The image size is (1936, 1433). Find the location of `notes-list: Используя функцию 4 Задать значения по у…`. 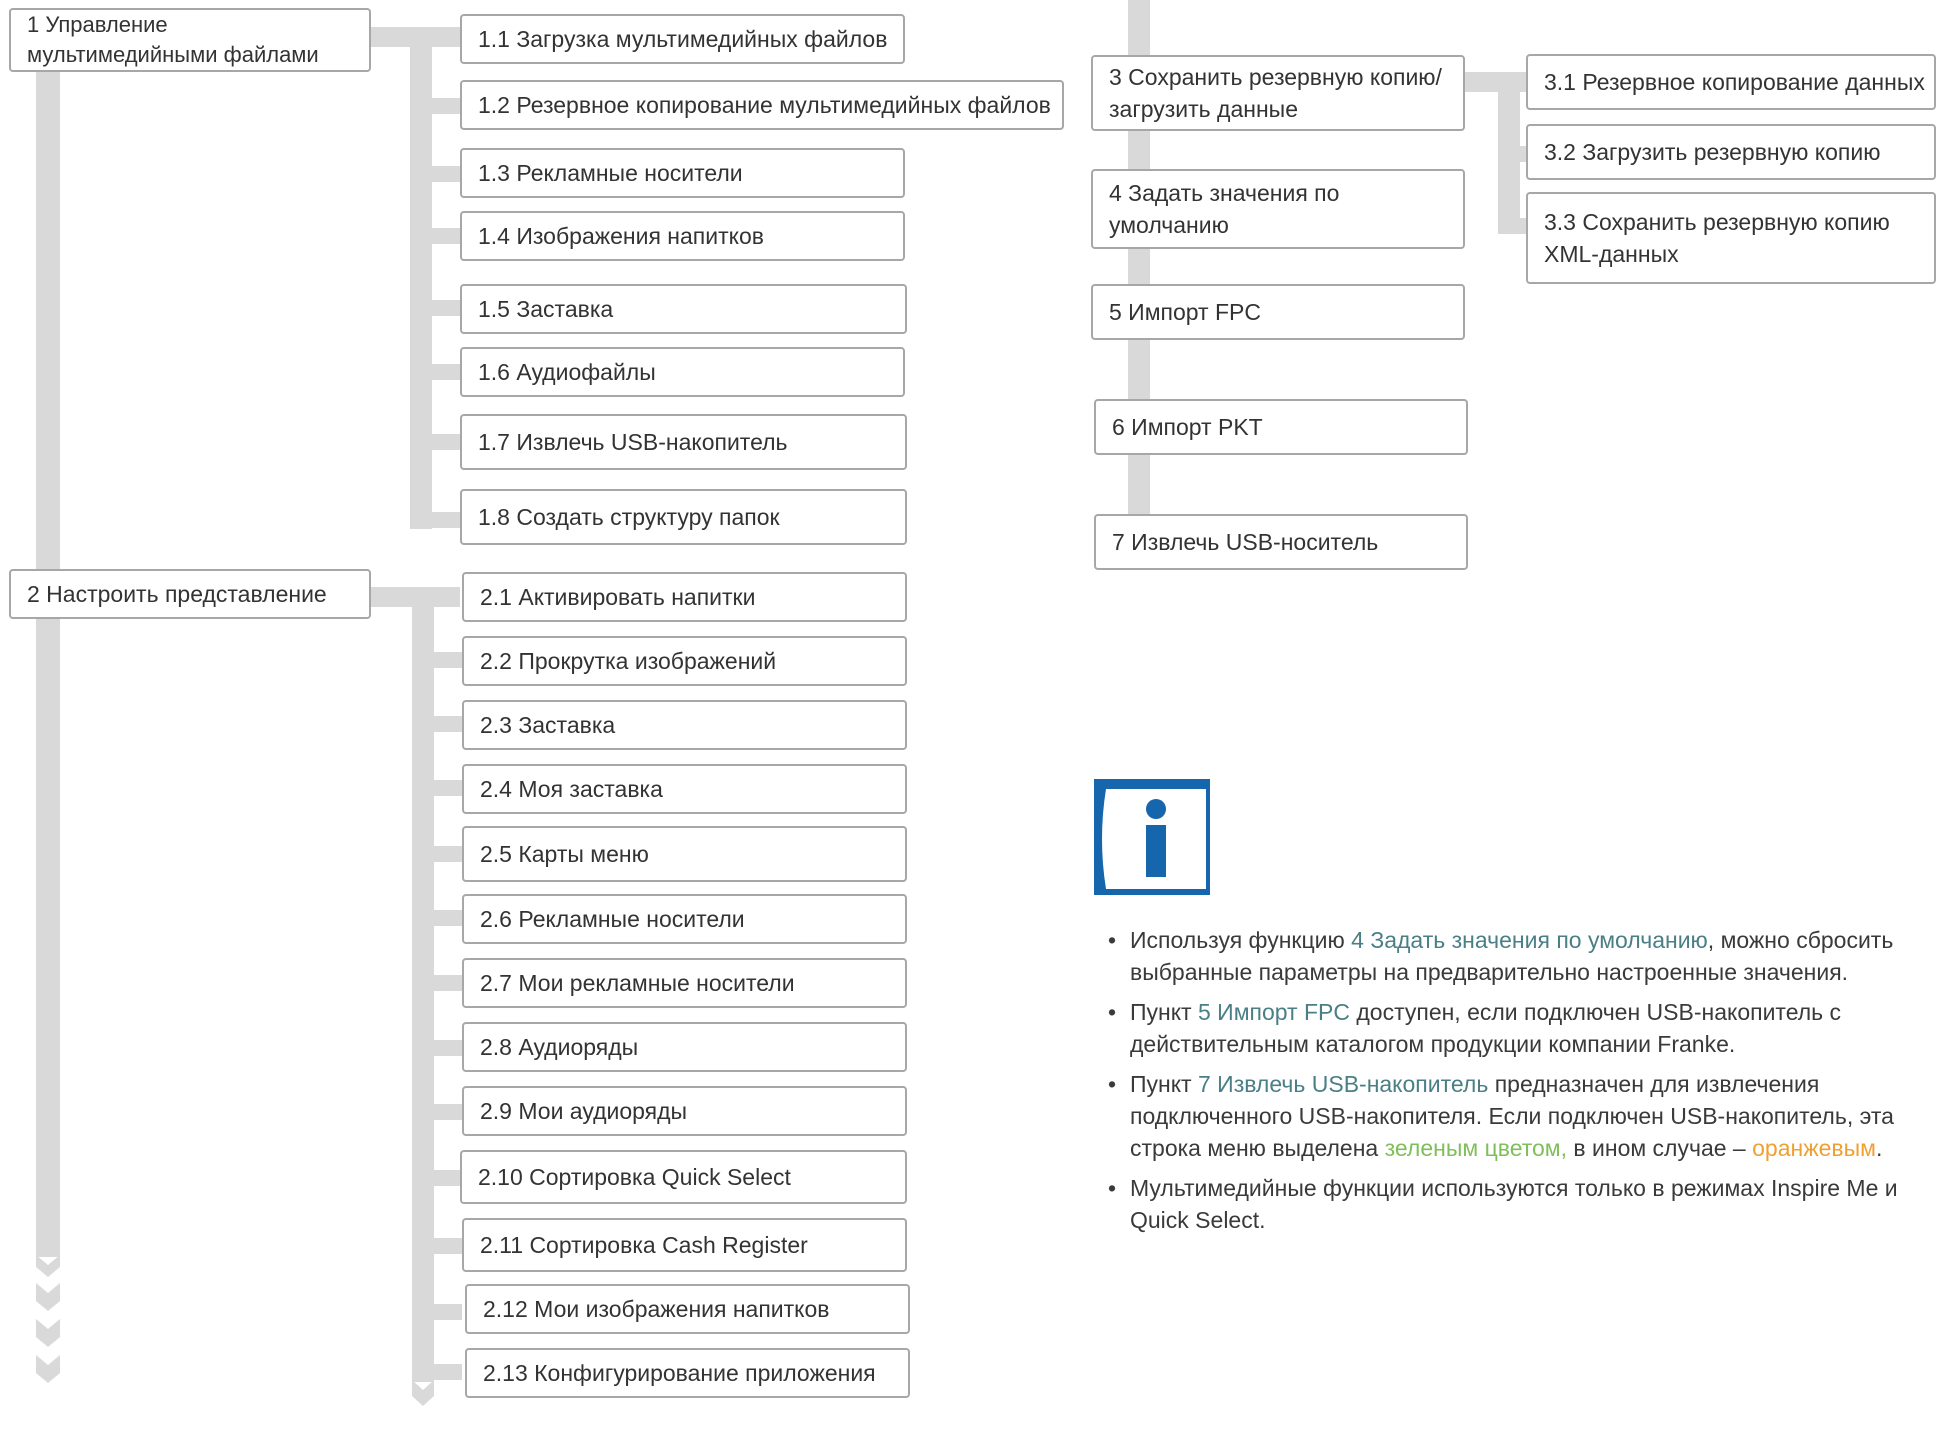

notes-list: Используя функцию 4 Задать значения по у… is located at coordinates (1503, 1084).